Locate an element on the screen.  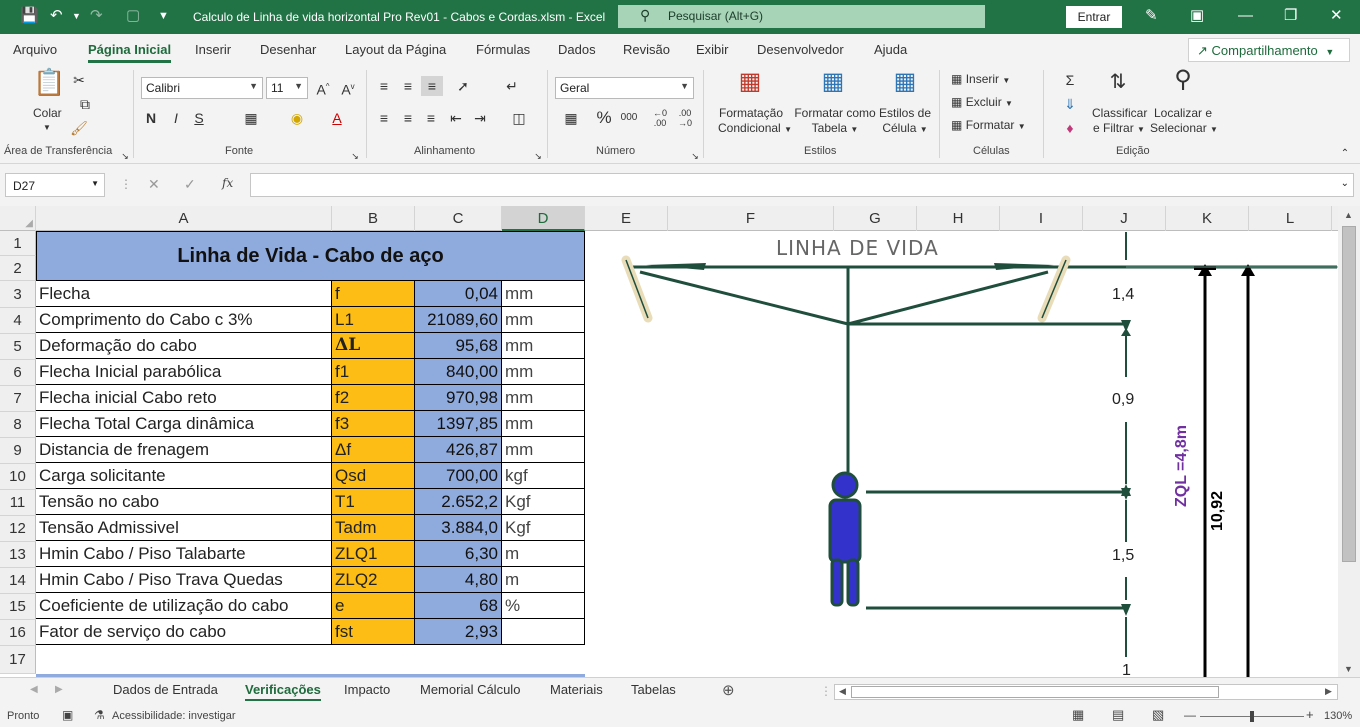
font-size-combo: 11 ▼ is located at coordinates (287, 88).